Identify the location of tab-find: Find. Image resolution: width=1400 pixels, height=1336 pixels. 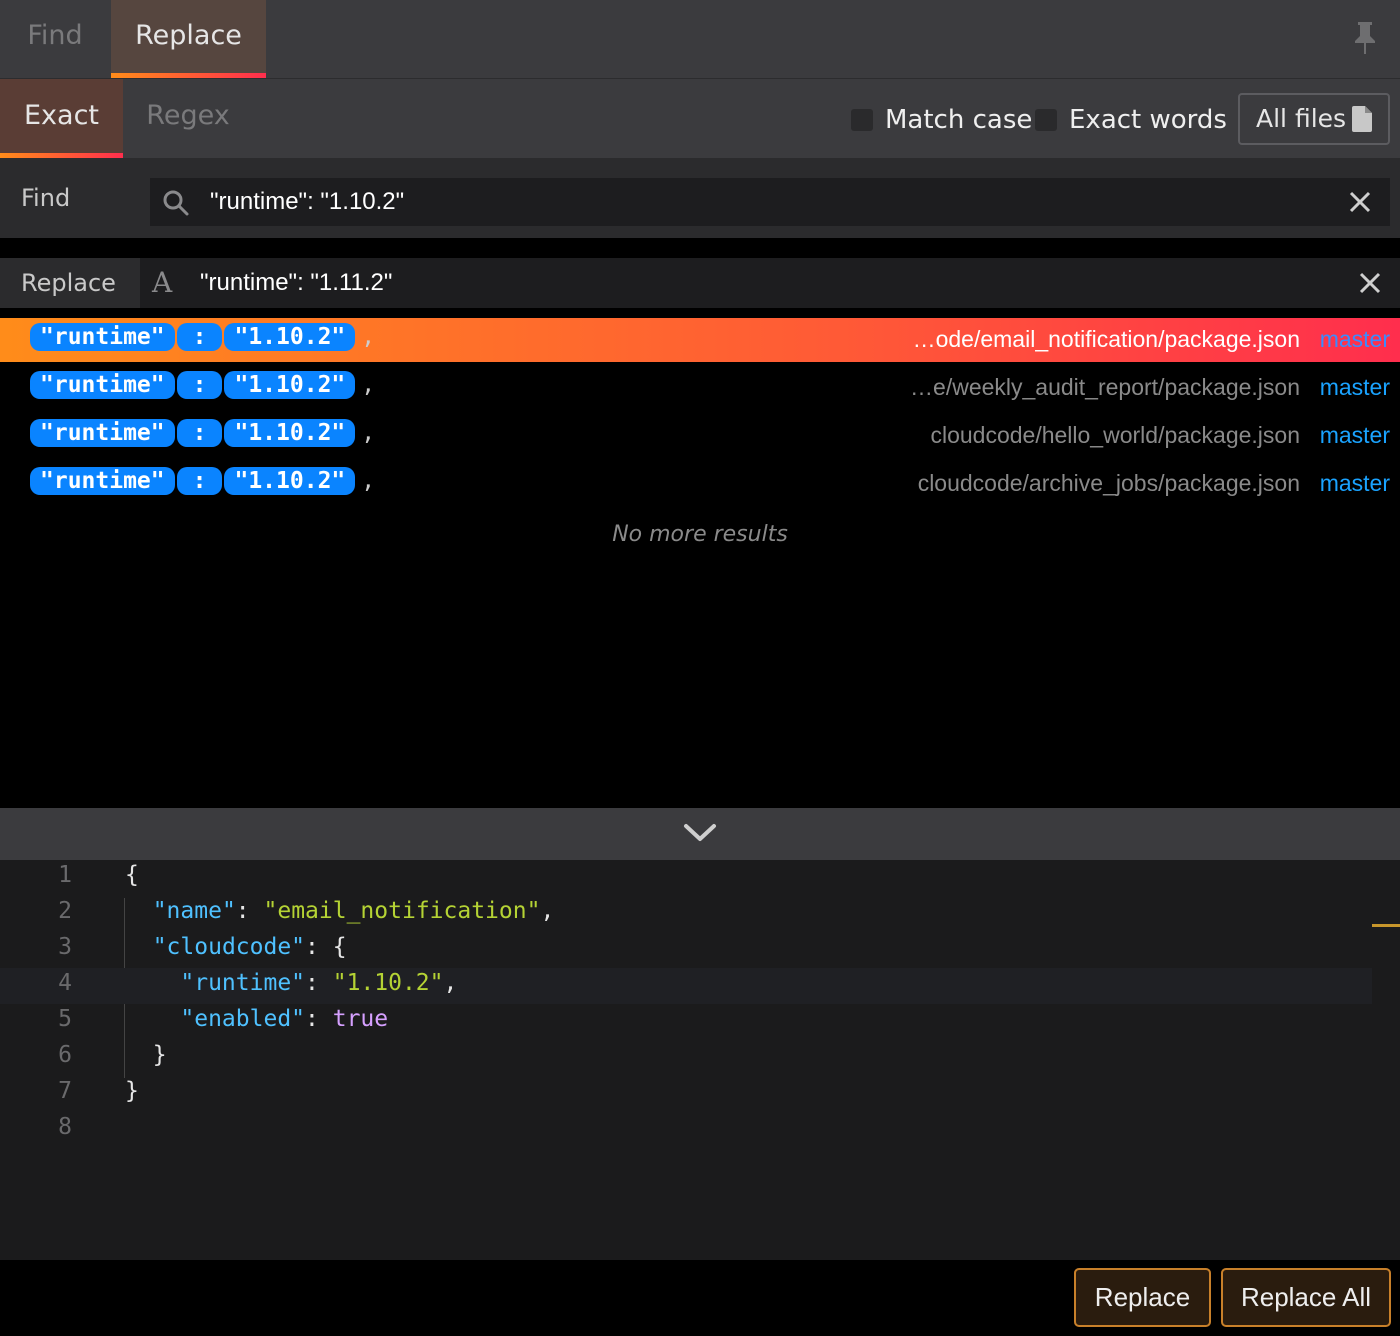
(55, 39).